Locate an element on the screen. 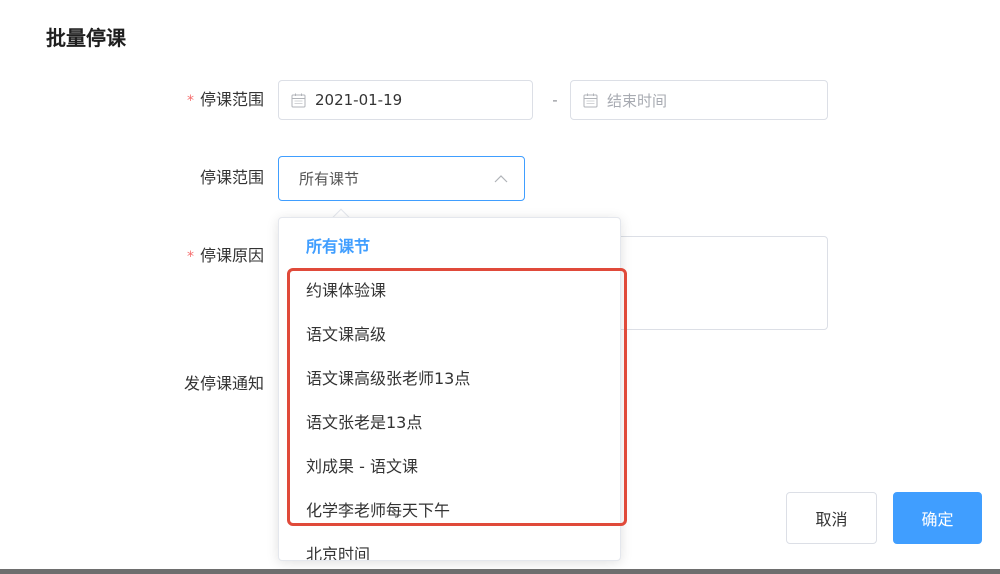 The image size is (1000, 574). date-range-label-text: 停课范围 is located at coordinates (231, 99).